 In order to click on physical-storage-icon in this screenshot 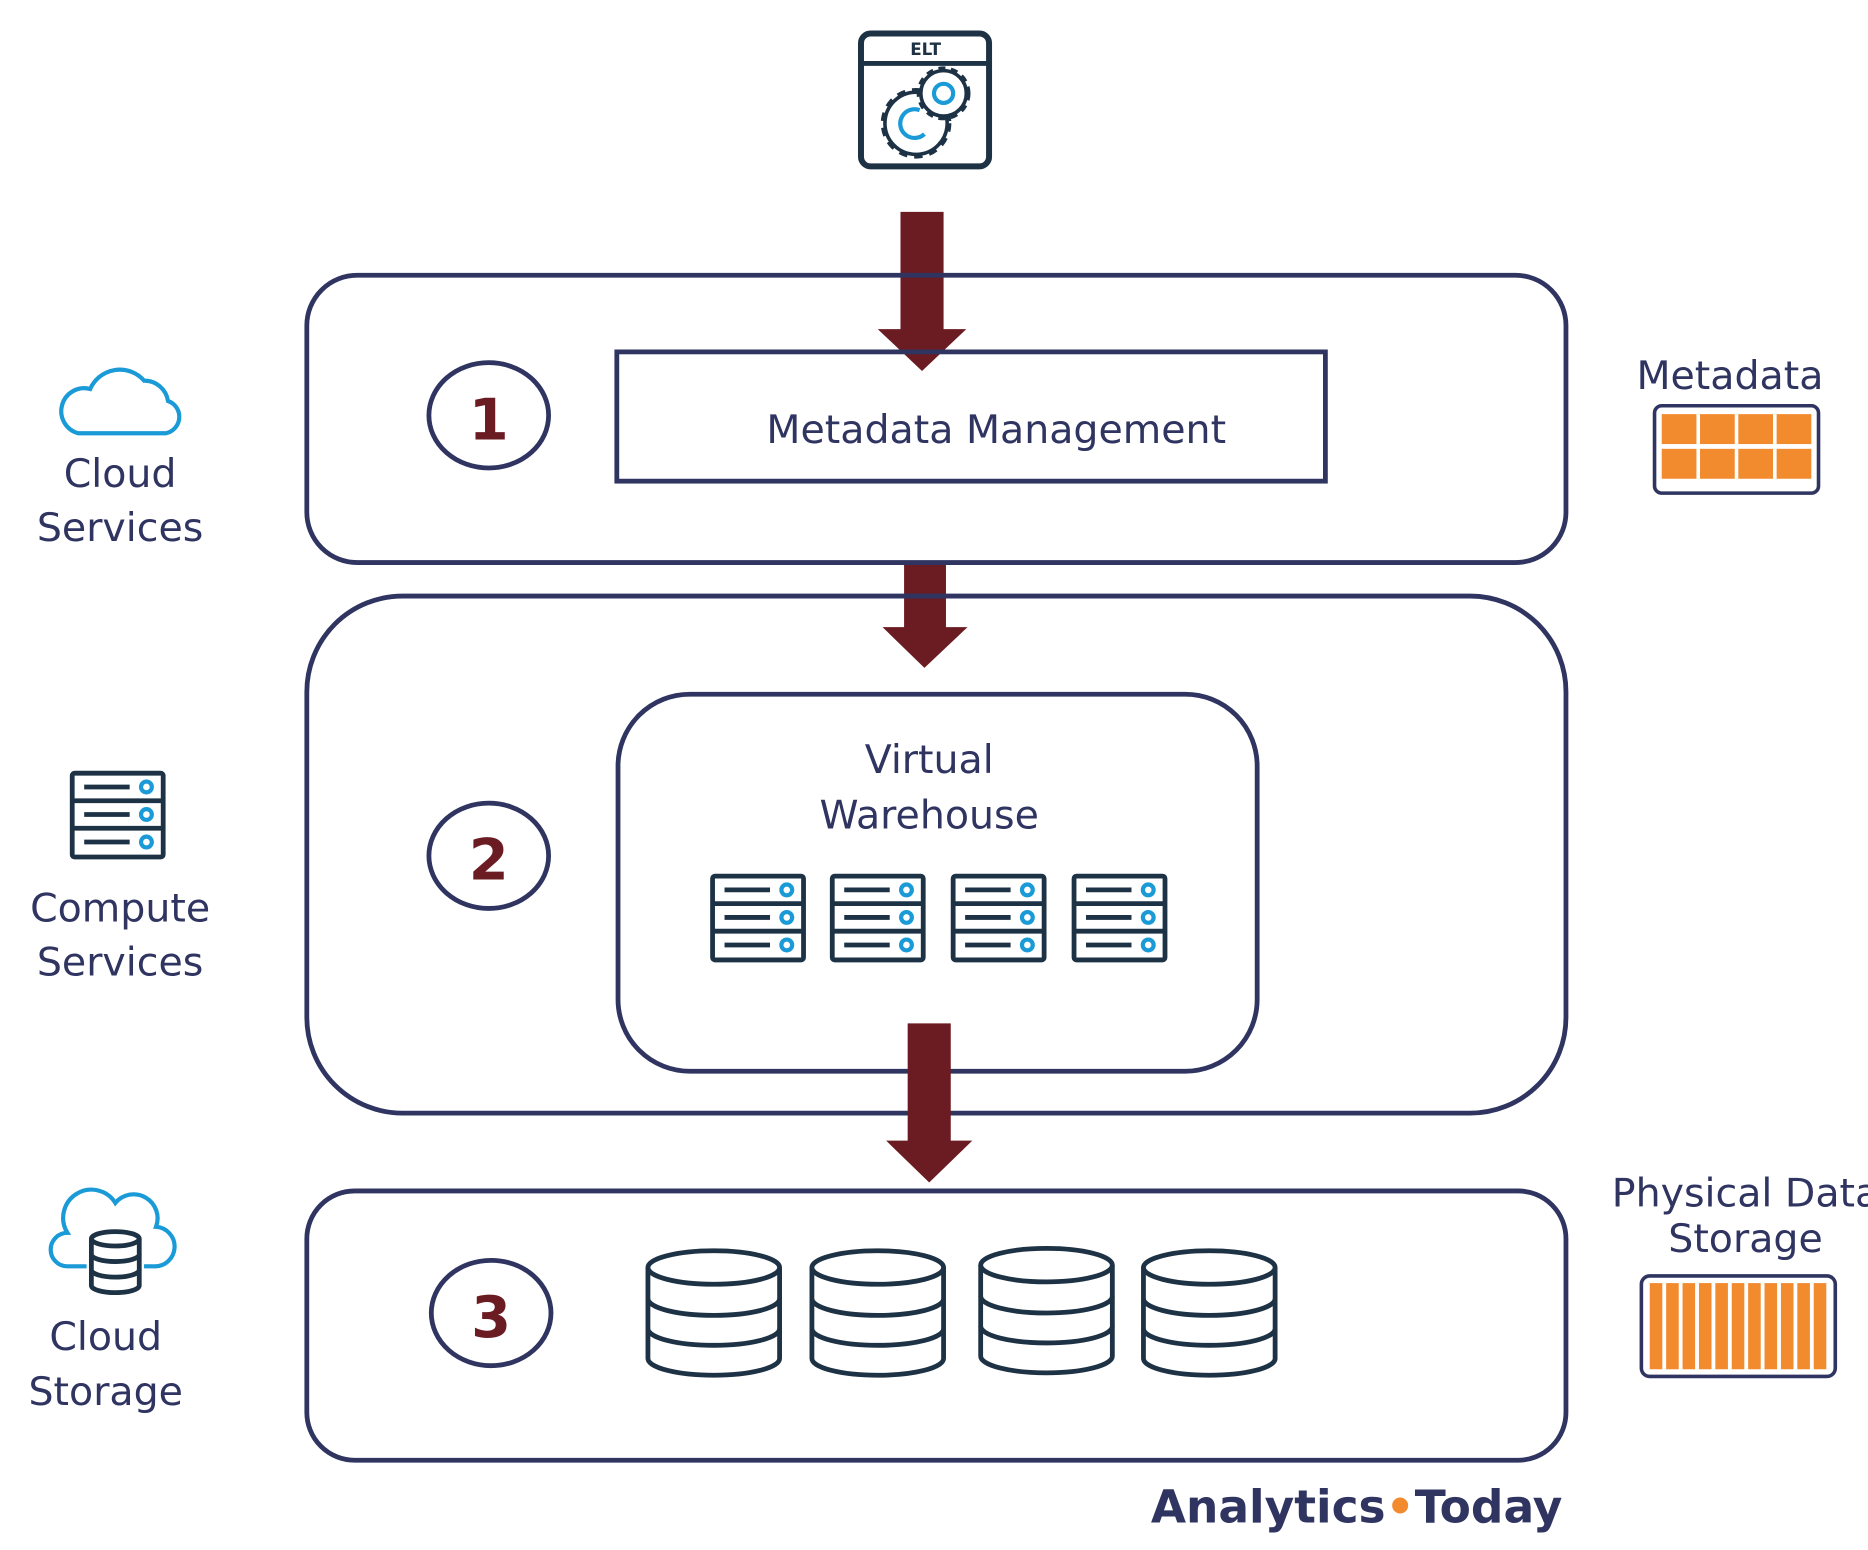, I will do `click(1738, 1326)`.